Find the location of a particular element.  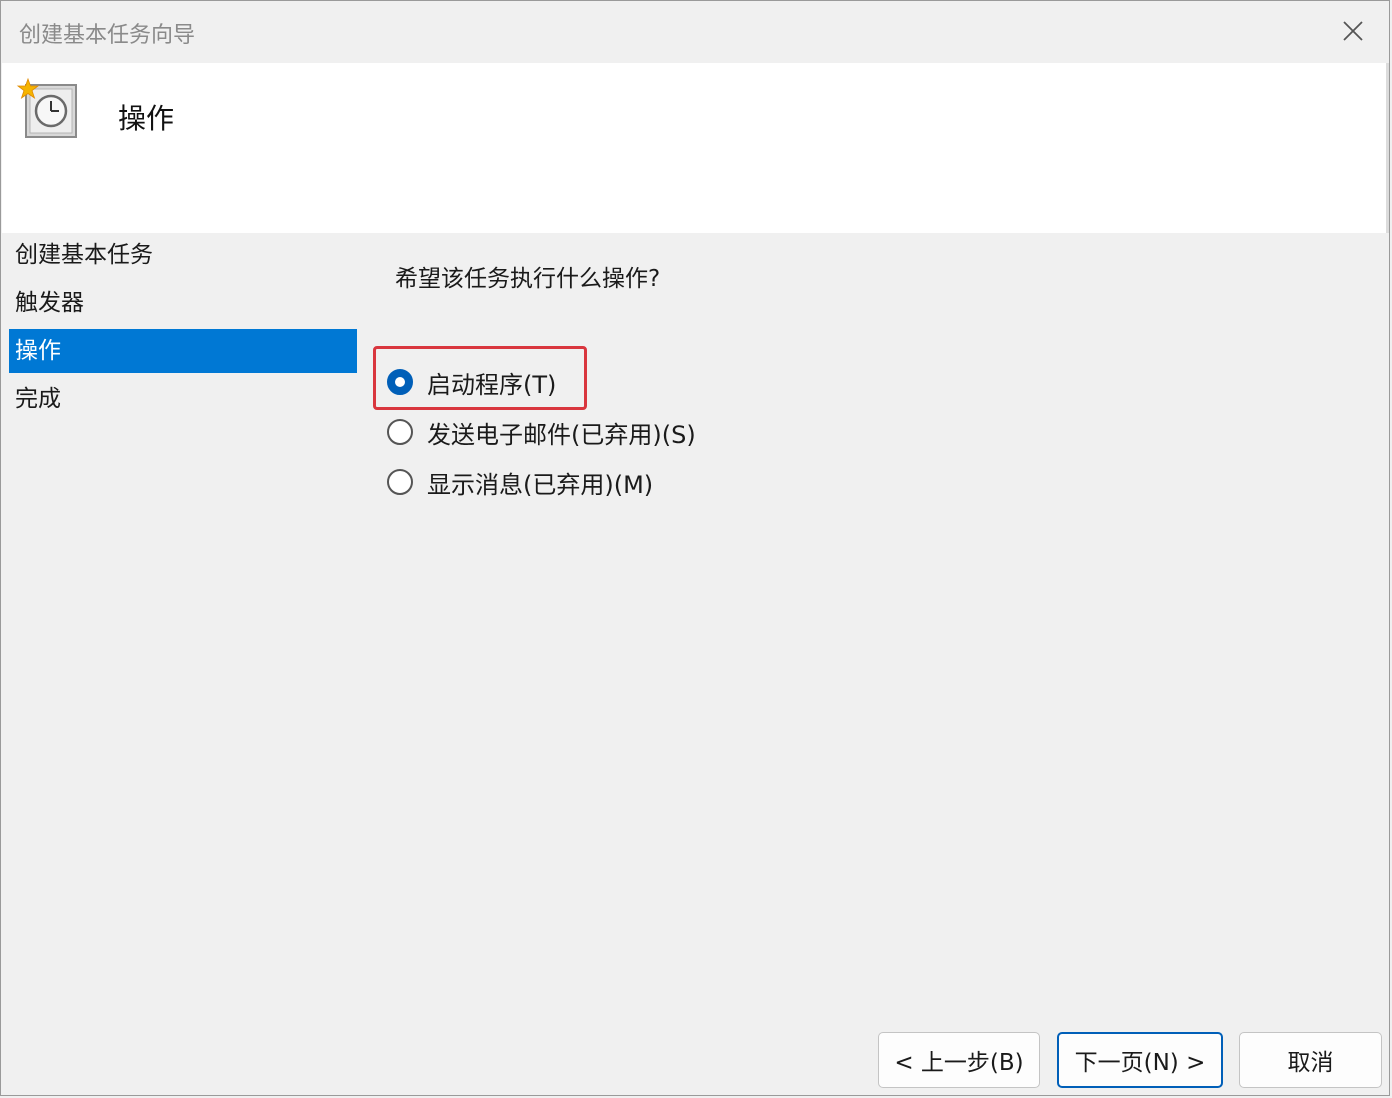

radio-send-email is located at coordinates (400, 432).